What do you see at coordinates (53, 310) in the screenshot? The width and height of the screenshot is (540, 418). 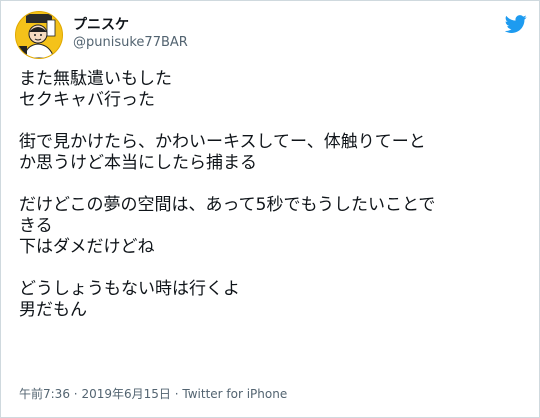 I see `tweet-line: 男だもん` at bounding box center [53, 310].